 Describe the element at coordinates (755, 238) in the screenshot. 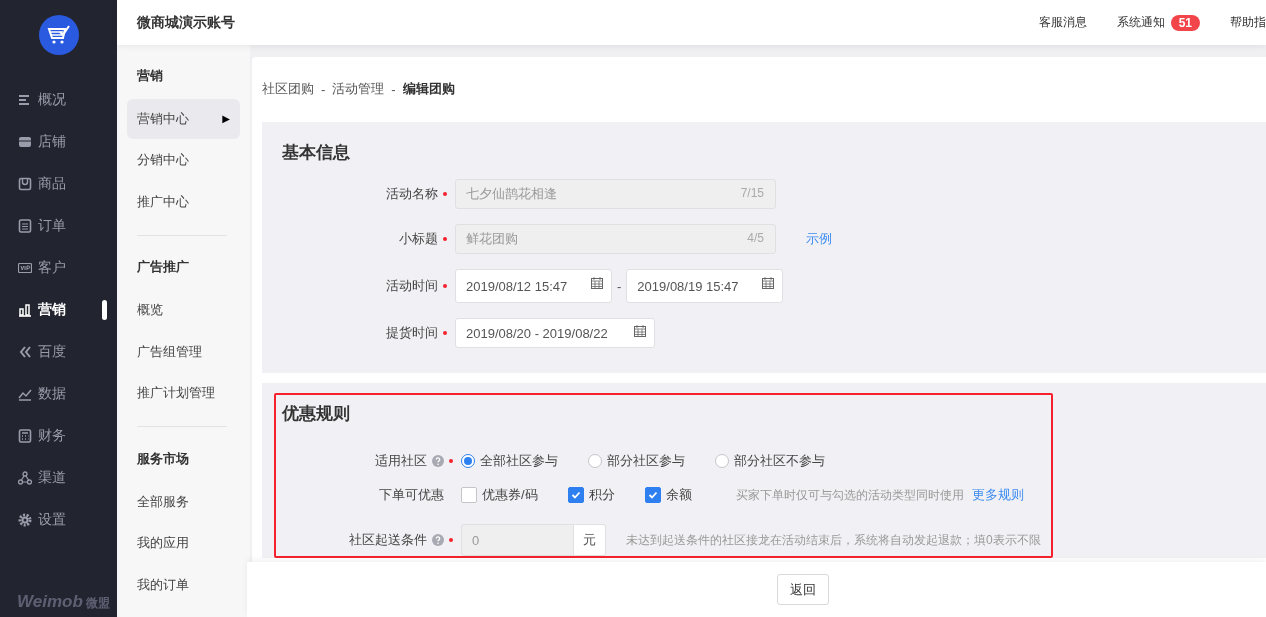

I see `character-counter: 4/5` at that location.